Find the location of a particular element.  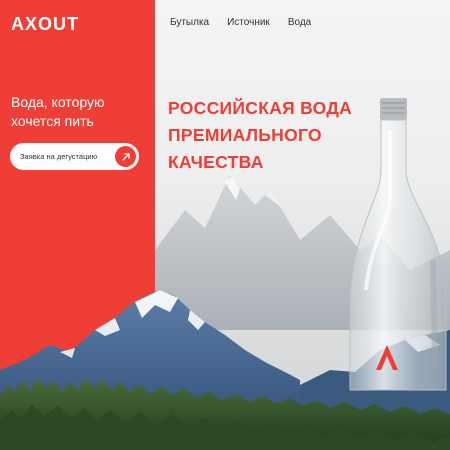

bottle-cap is located at coordinates (393, 109).